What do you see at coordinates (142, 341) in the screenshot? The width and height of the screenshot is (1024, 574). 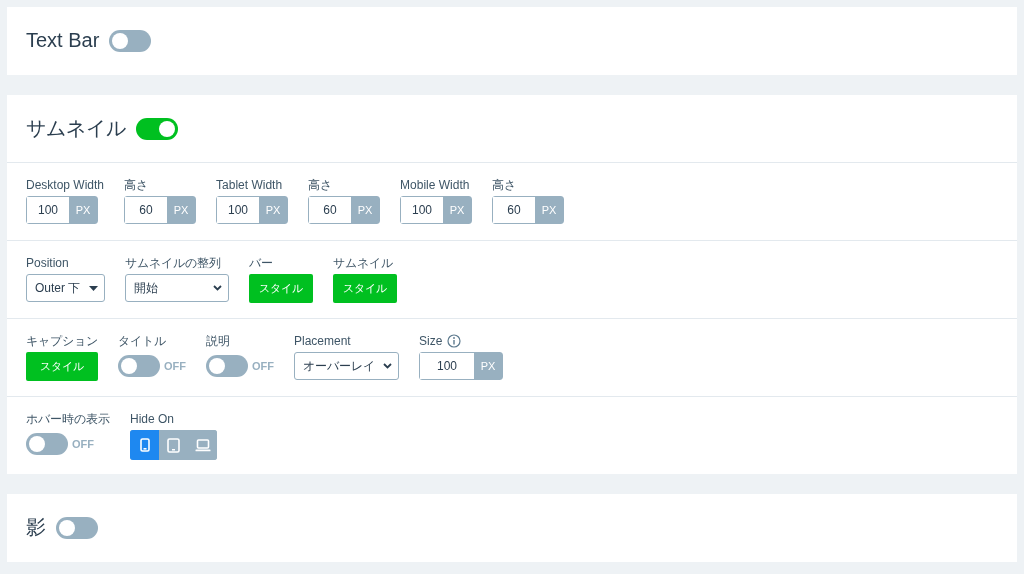 I see `field-label: タイトル` at bounding box center [142, 341].